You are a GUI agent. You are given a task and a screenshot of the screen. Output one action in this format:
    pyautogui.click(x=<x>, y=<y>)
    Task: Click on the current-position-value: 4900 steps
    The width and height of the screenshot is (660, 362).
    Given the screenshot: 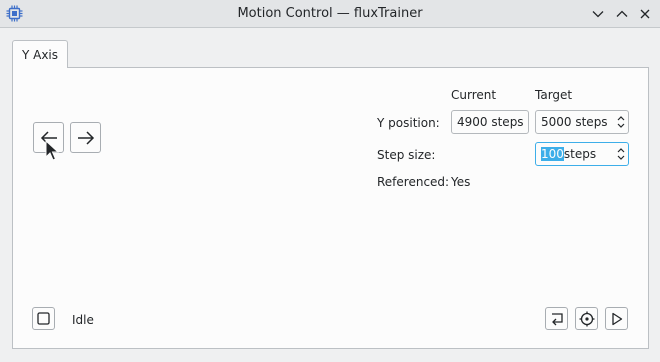 What is the action you would take?
    pyautogui.click(x=490, y=122)
    